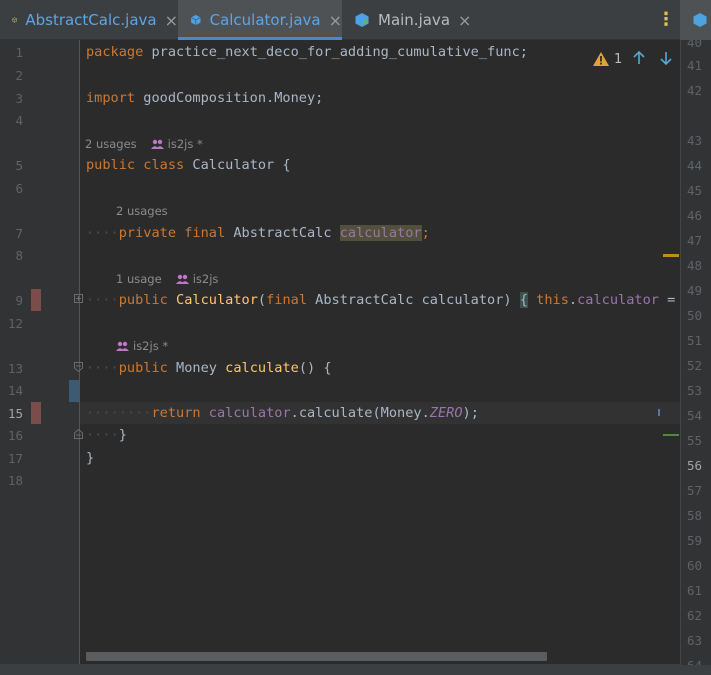 The image size is (711, 675). Describe the element at coordinates (15, 390) in the screenshot. I see `line-number: 14` at that location.